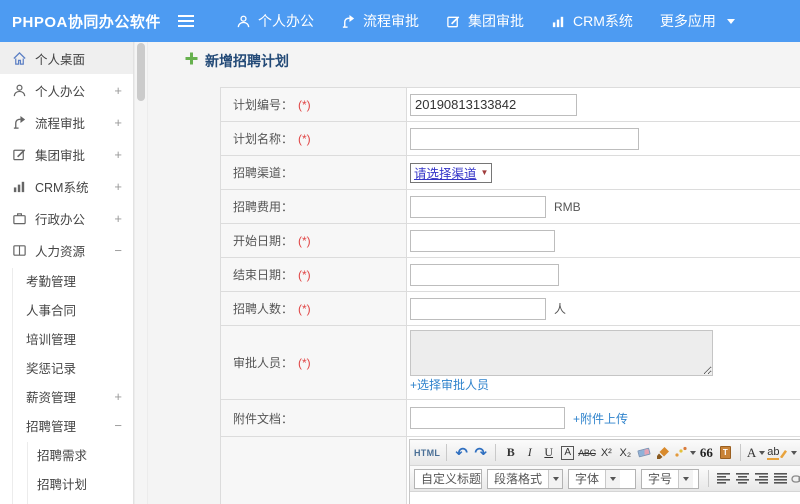 This screenshot has height=504, width=800. I want to click on topnav-item-workflow-approval: 流程审批, so click(380, 21).